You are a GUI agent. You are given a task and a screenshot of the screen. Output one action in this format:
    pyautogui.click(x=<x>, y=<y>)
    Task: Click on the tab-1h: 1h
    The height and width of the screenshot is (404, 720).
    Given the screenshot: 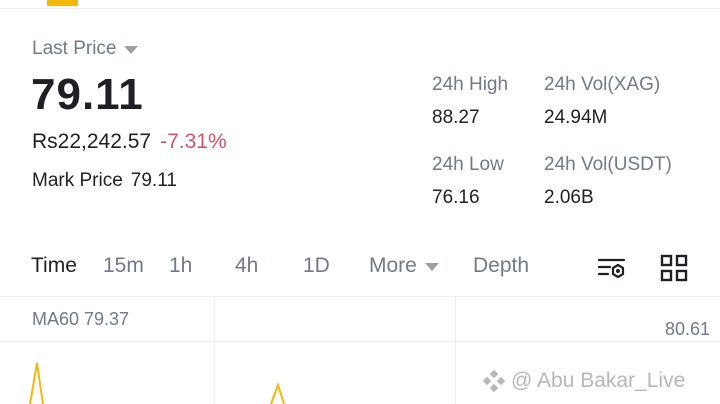 What is the action you would take?
    pyautogui.click(x=180, y=266)
    